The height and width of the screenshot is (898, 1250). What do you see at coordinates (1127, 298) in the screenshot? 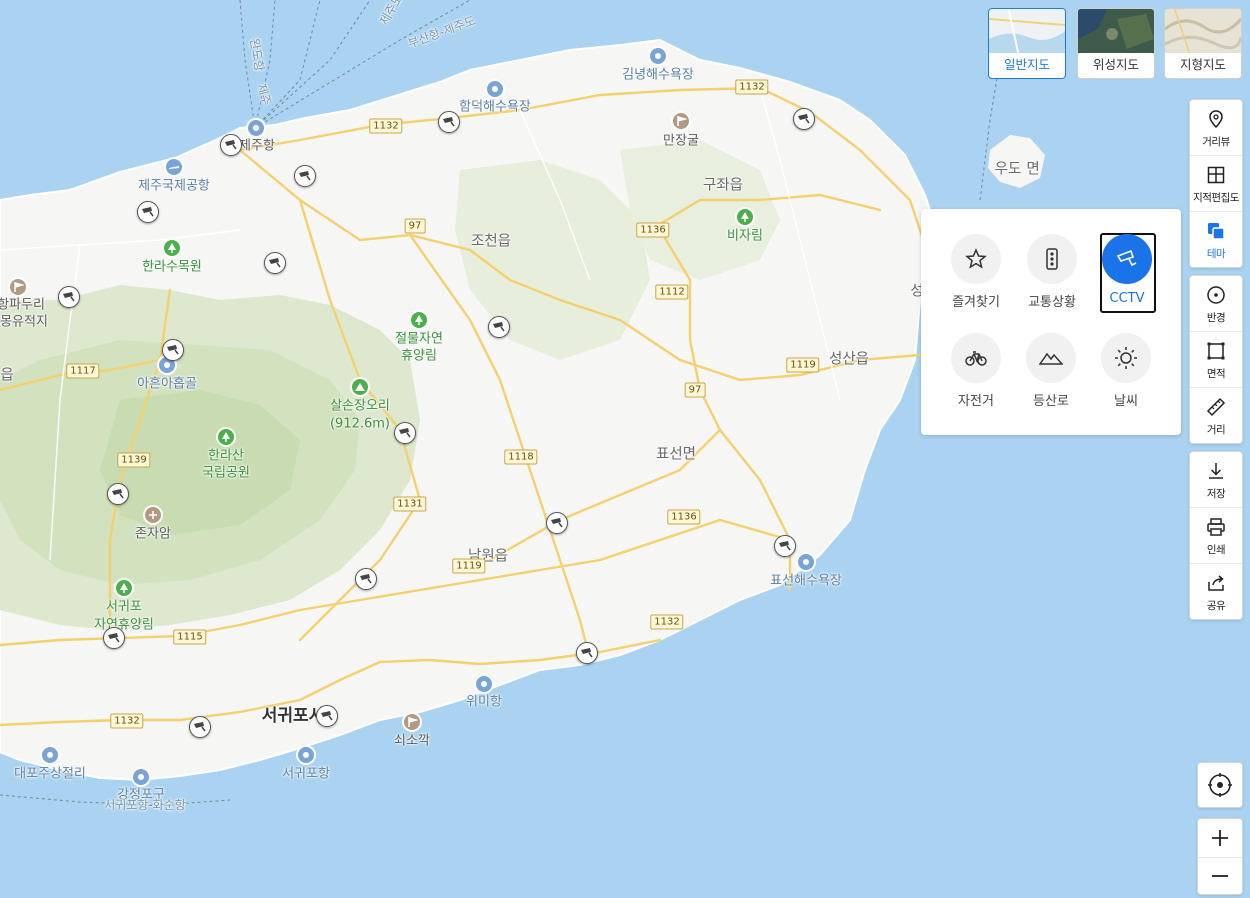
I see `theme-cctv-label: CCTV` at bounding box center [1127, 298].